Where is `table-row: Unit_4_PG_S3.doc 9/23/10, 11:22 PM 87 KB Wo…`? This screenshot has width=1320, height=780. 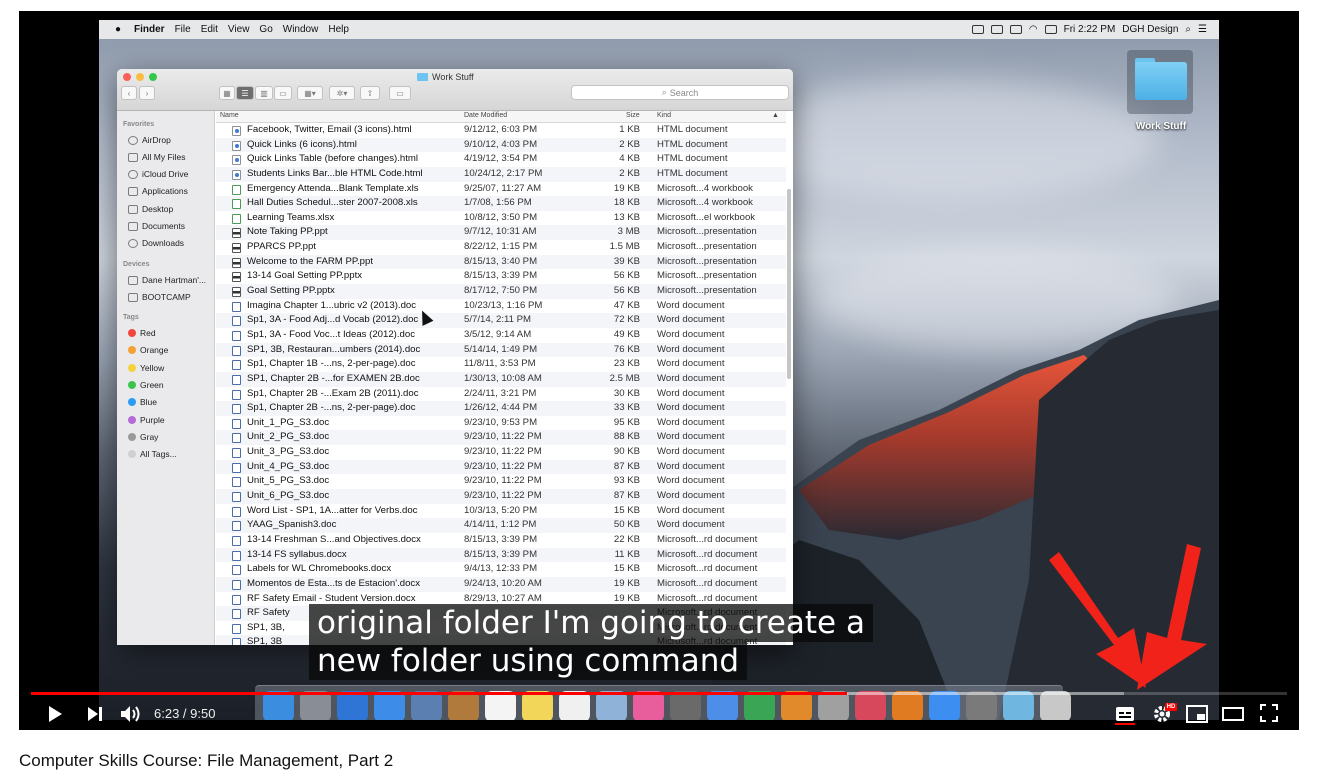 table-row: Unit_4_PG_S3.doc 9/23/10, 11:22 PM 87 KB Wo… is located at coordinates (501, 467).